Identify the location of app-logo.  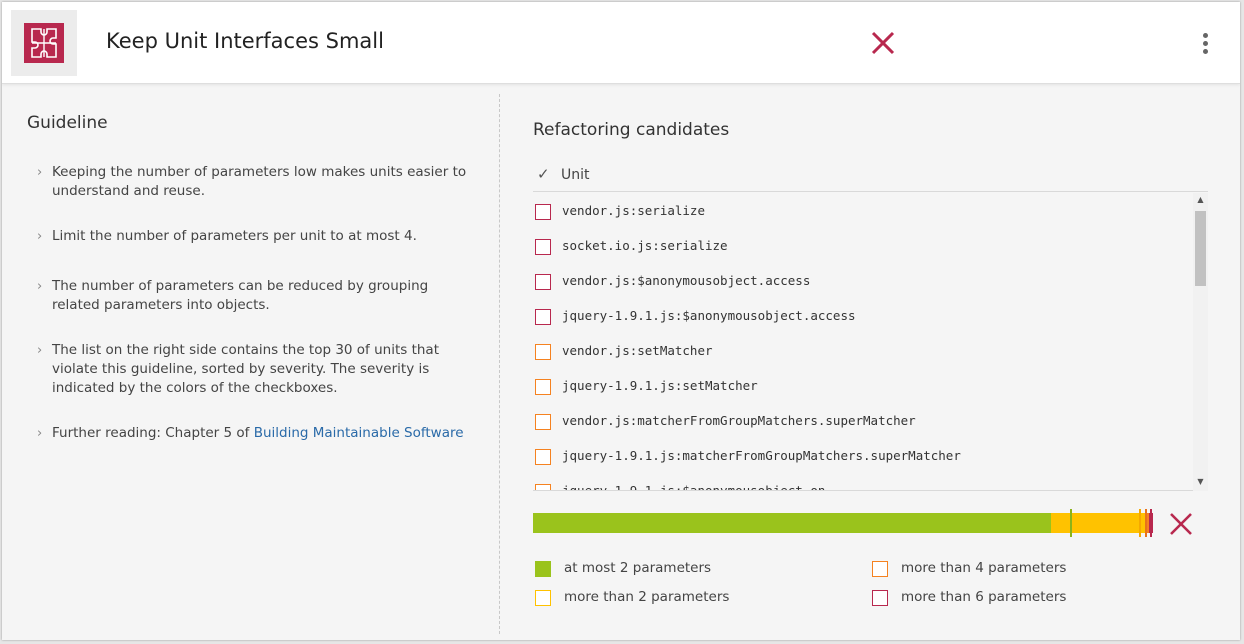
(44, 43).